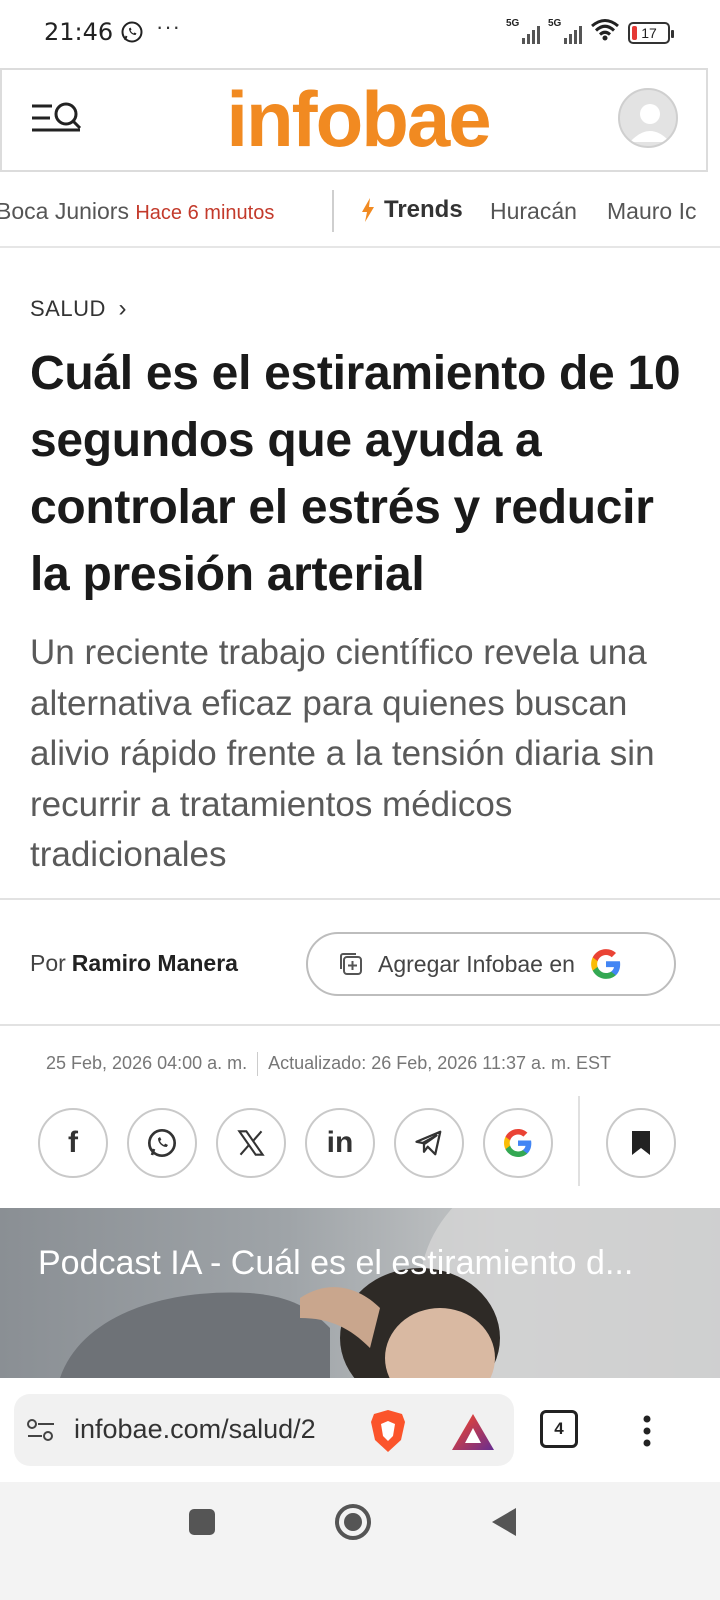 This screenshot has width=720, height=1600. What do you see at coordinates (360, 1430) in the screenshot?
I see `browser-toolbar: infobae.com/salud/2 4` at bounding box center [360, 1430].